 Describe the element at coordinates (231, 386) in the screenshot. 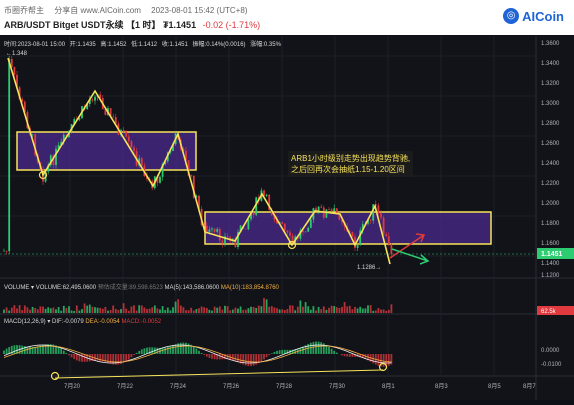

I see `x-tick: 7月26` at that location.